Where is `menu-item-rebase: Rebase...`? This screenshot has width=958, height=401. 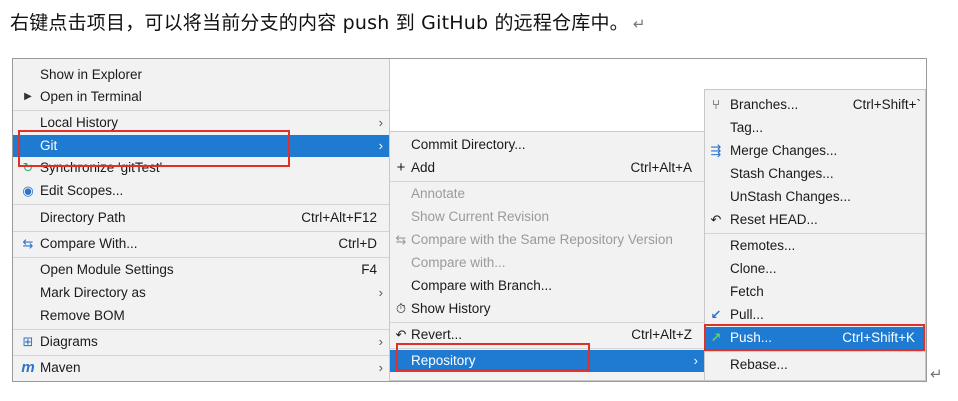 menu-item-rebase: Rebase... is located at coordinates (815, 365).